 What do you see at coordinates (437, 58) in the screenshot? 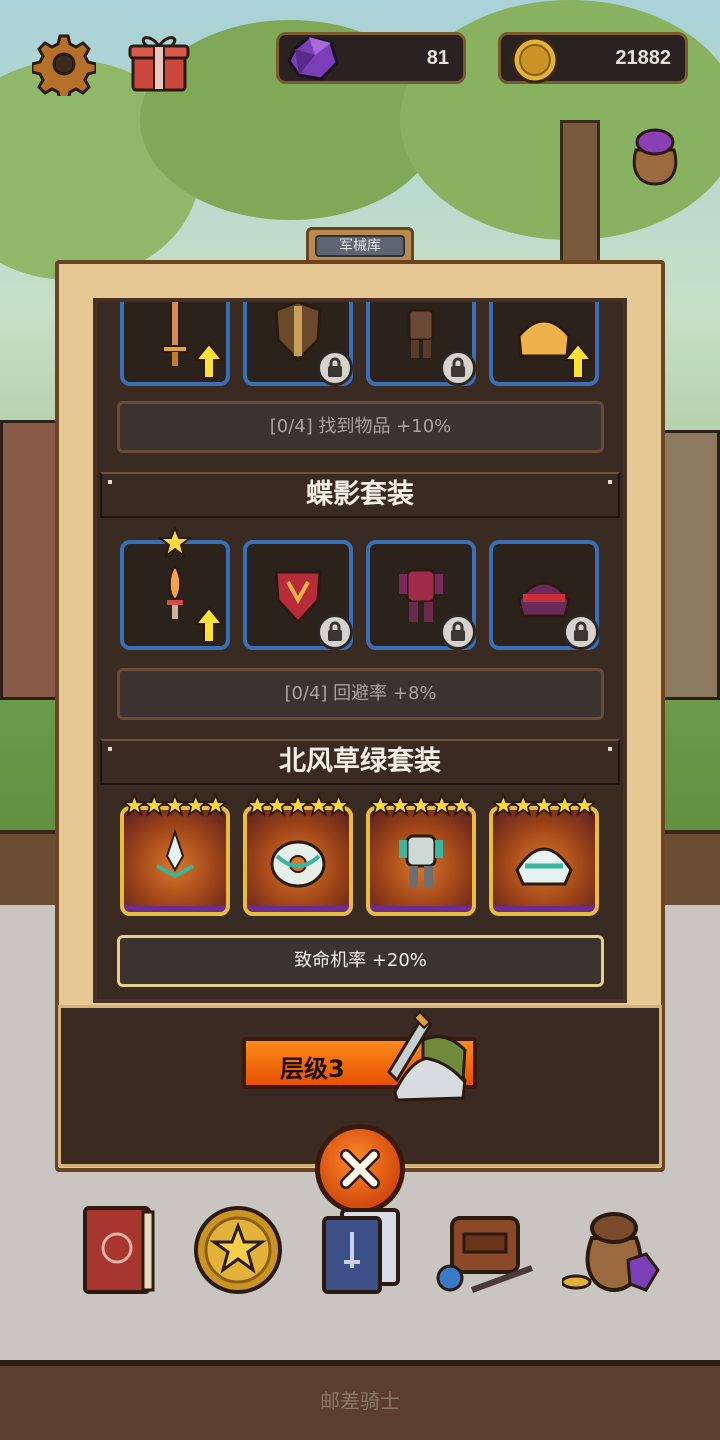
I see `gem-count: 81` at bounding box center [437, 58].